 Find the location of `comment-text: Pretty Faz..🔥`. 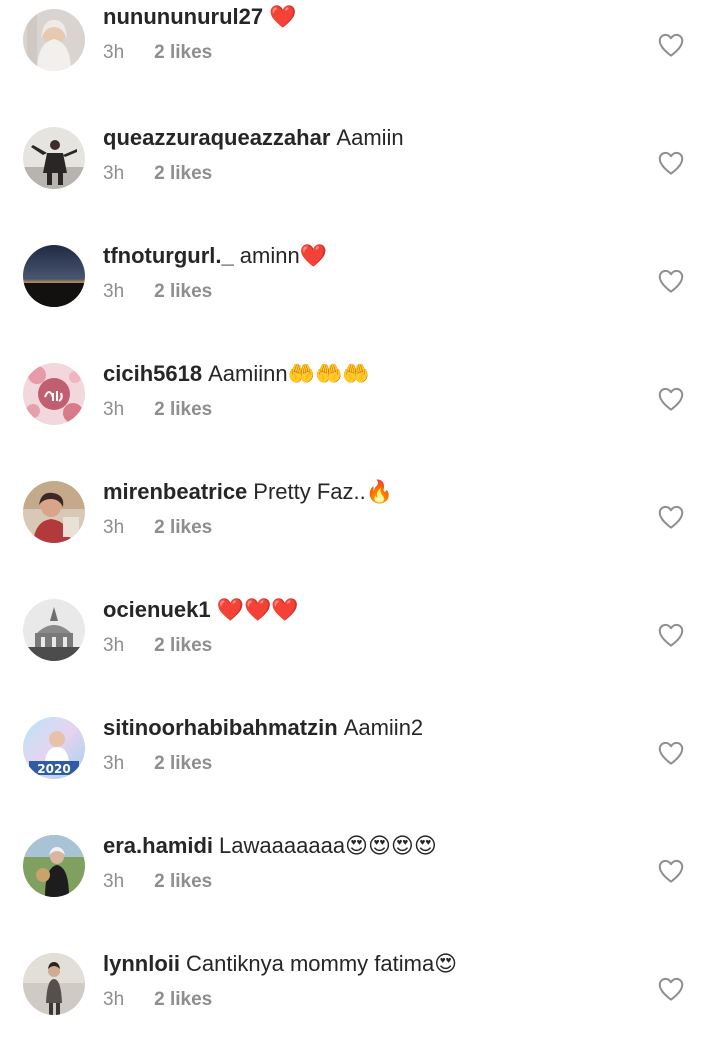

comment-text: Pretty Faz..🔥 is located at coordinates (323, 491).